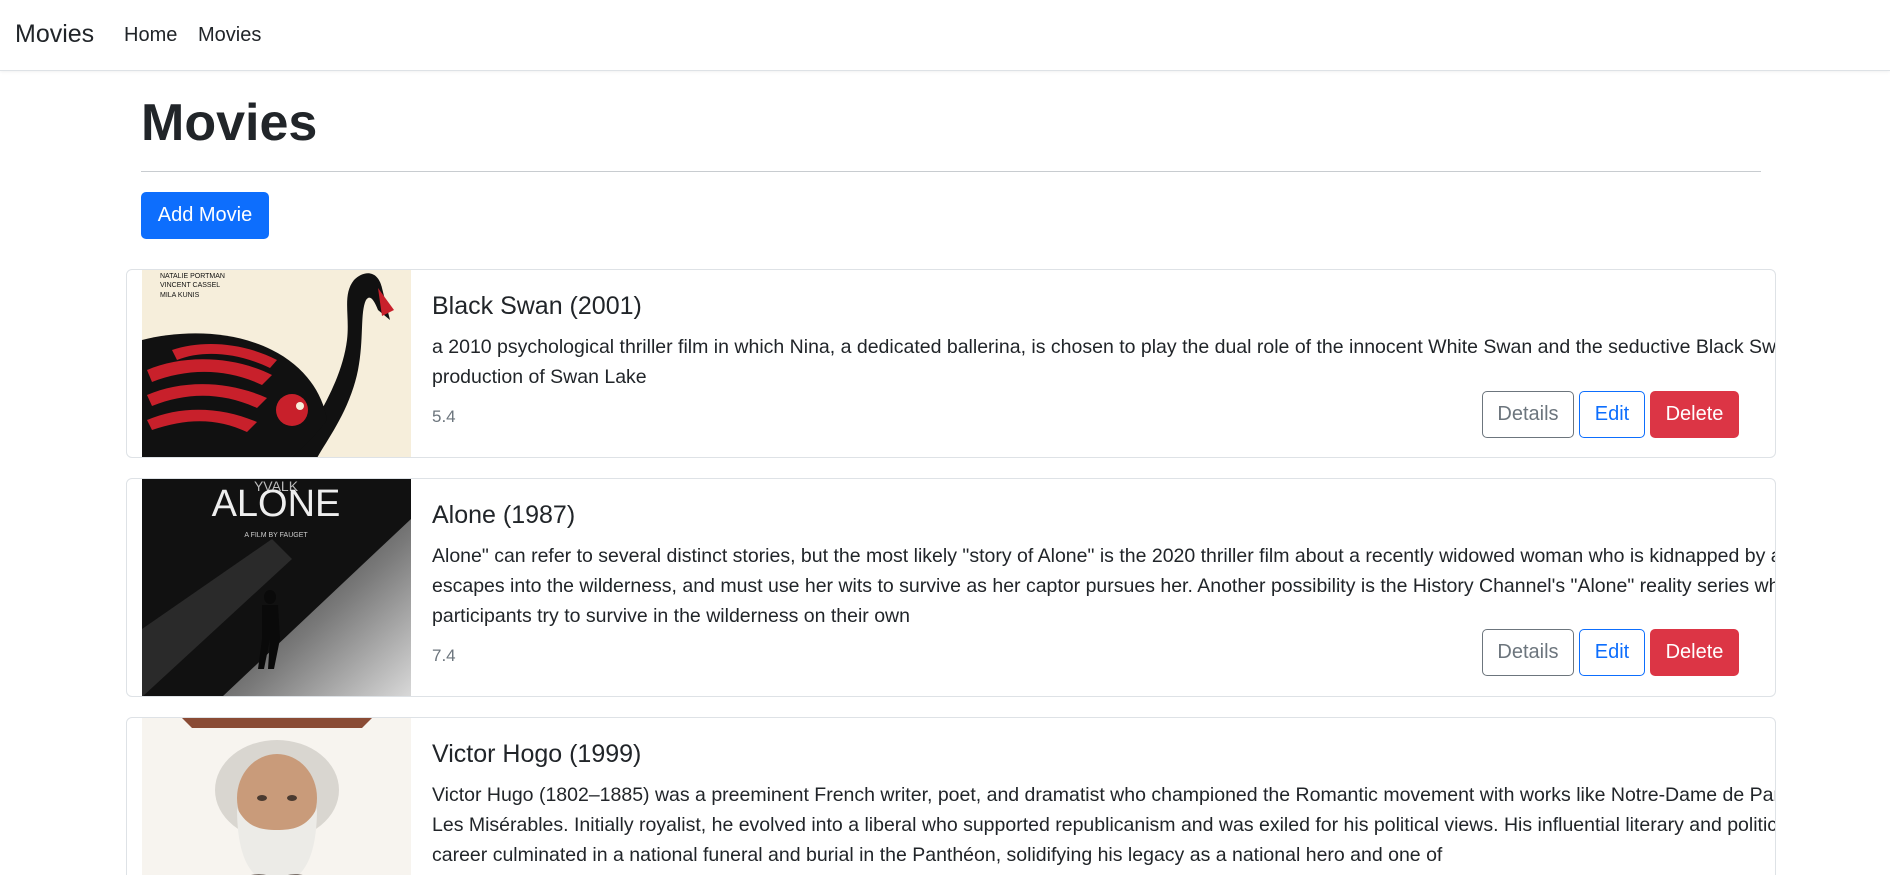 The height and width of the screenshot is (875, 1890). What do you see at coordinates (205, 215) in the screenshot?
I see `add-movie-button: Add Movie` at bounding box center [205, 215].